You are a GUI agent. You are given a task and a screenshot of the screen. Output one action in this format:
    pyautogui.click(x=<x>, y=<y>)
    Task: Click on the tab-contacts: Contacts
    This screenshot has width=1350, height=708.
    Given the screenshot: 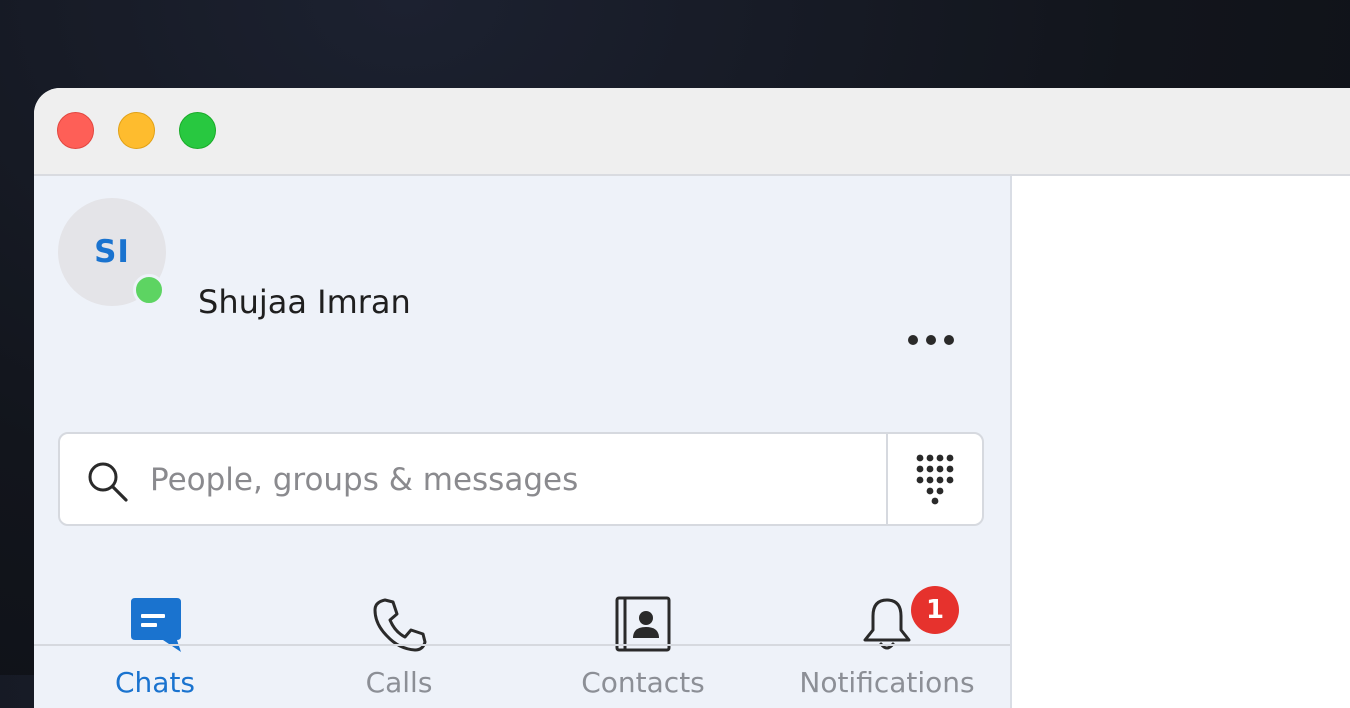 What is the action you would take?
    pyautogui.click(x=643, y=646)
    